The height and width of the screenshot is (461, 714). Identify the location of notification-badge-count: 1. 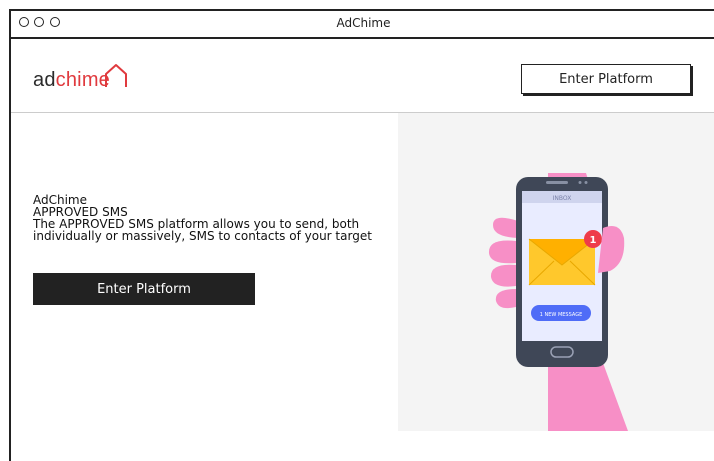
(593, 240).